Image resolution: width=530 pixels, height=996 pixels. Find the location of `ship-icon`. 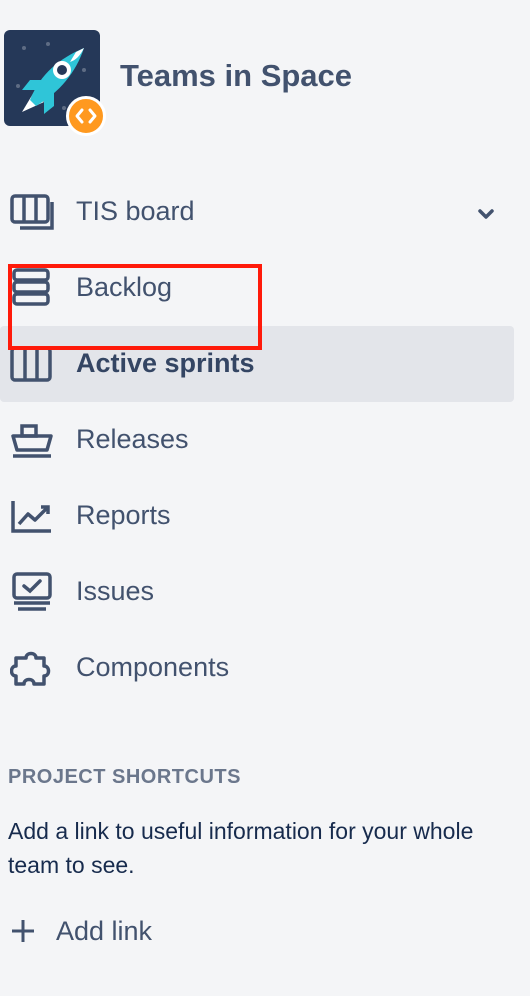

ship-icon is located at coordinates (32, 440).